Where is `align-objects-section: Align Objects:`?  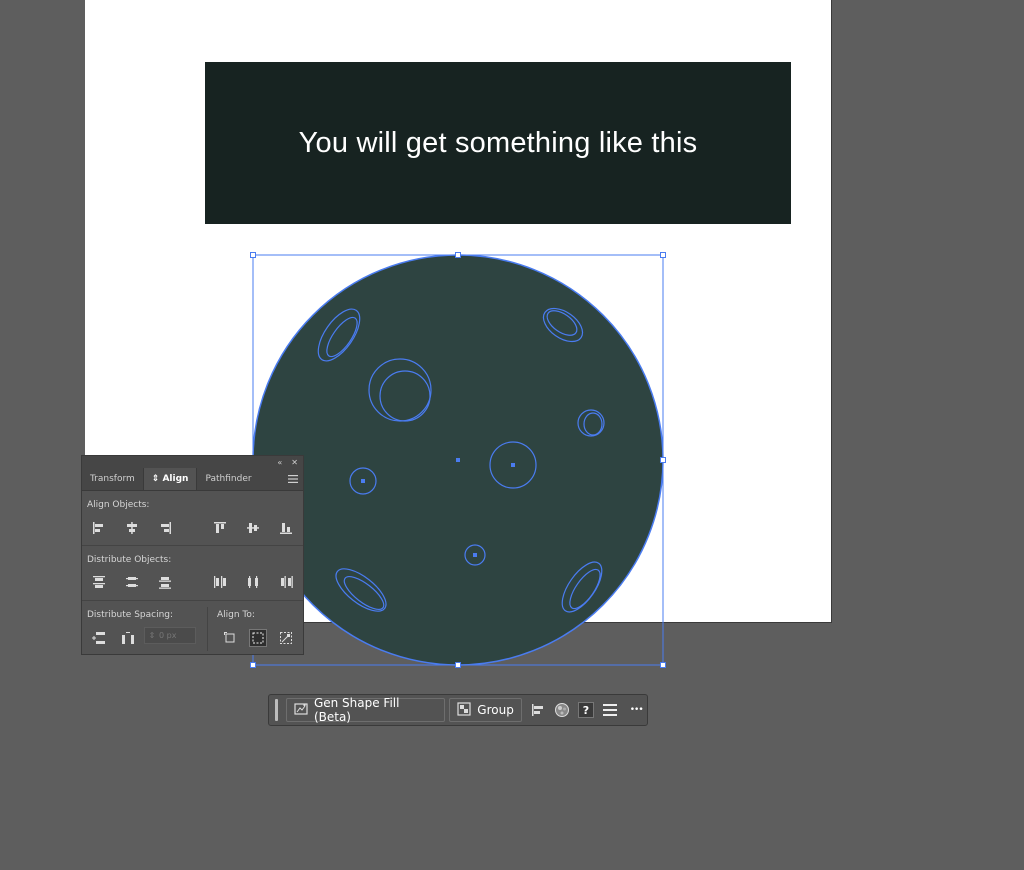
align-objects-section: Align Objects: is located at coordinates (192, 518).